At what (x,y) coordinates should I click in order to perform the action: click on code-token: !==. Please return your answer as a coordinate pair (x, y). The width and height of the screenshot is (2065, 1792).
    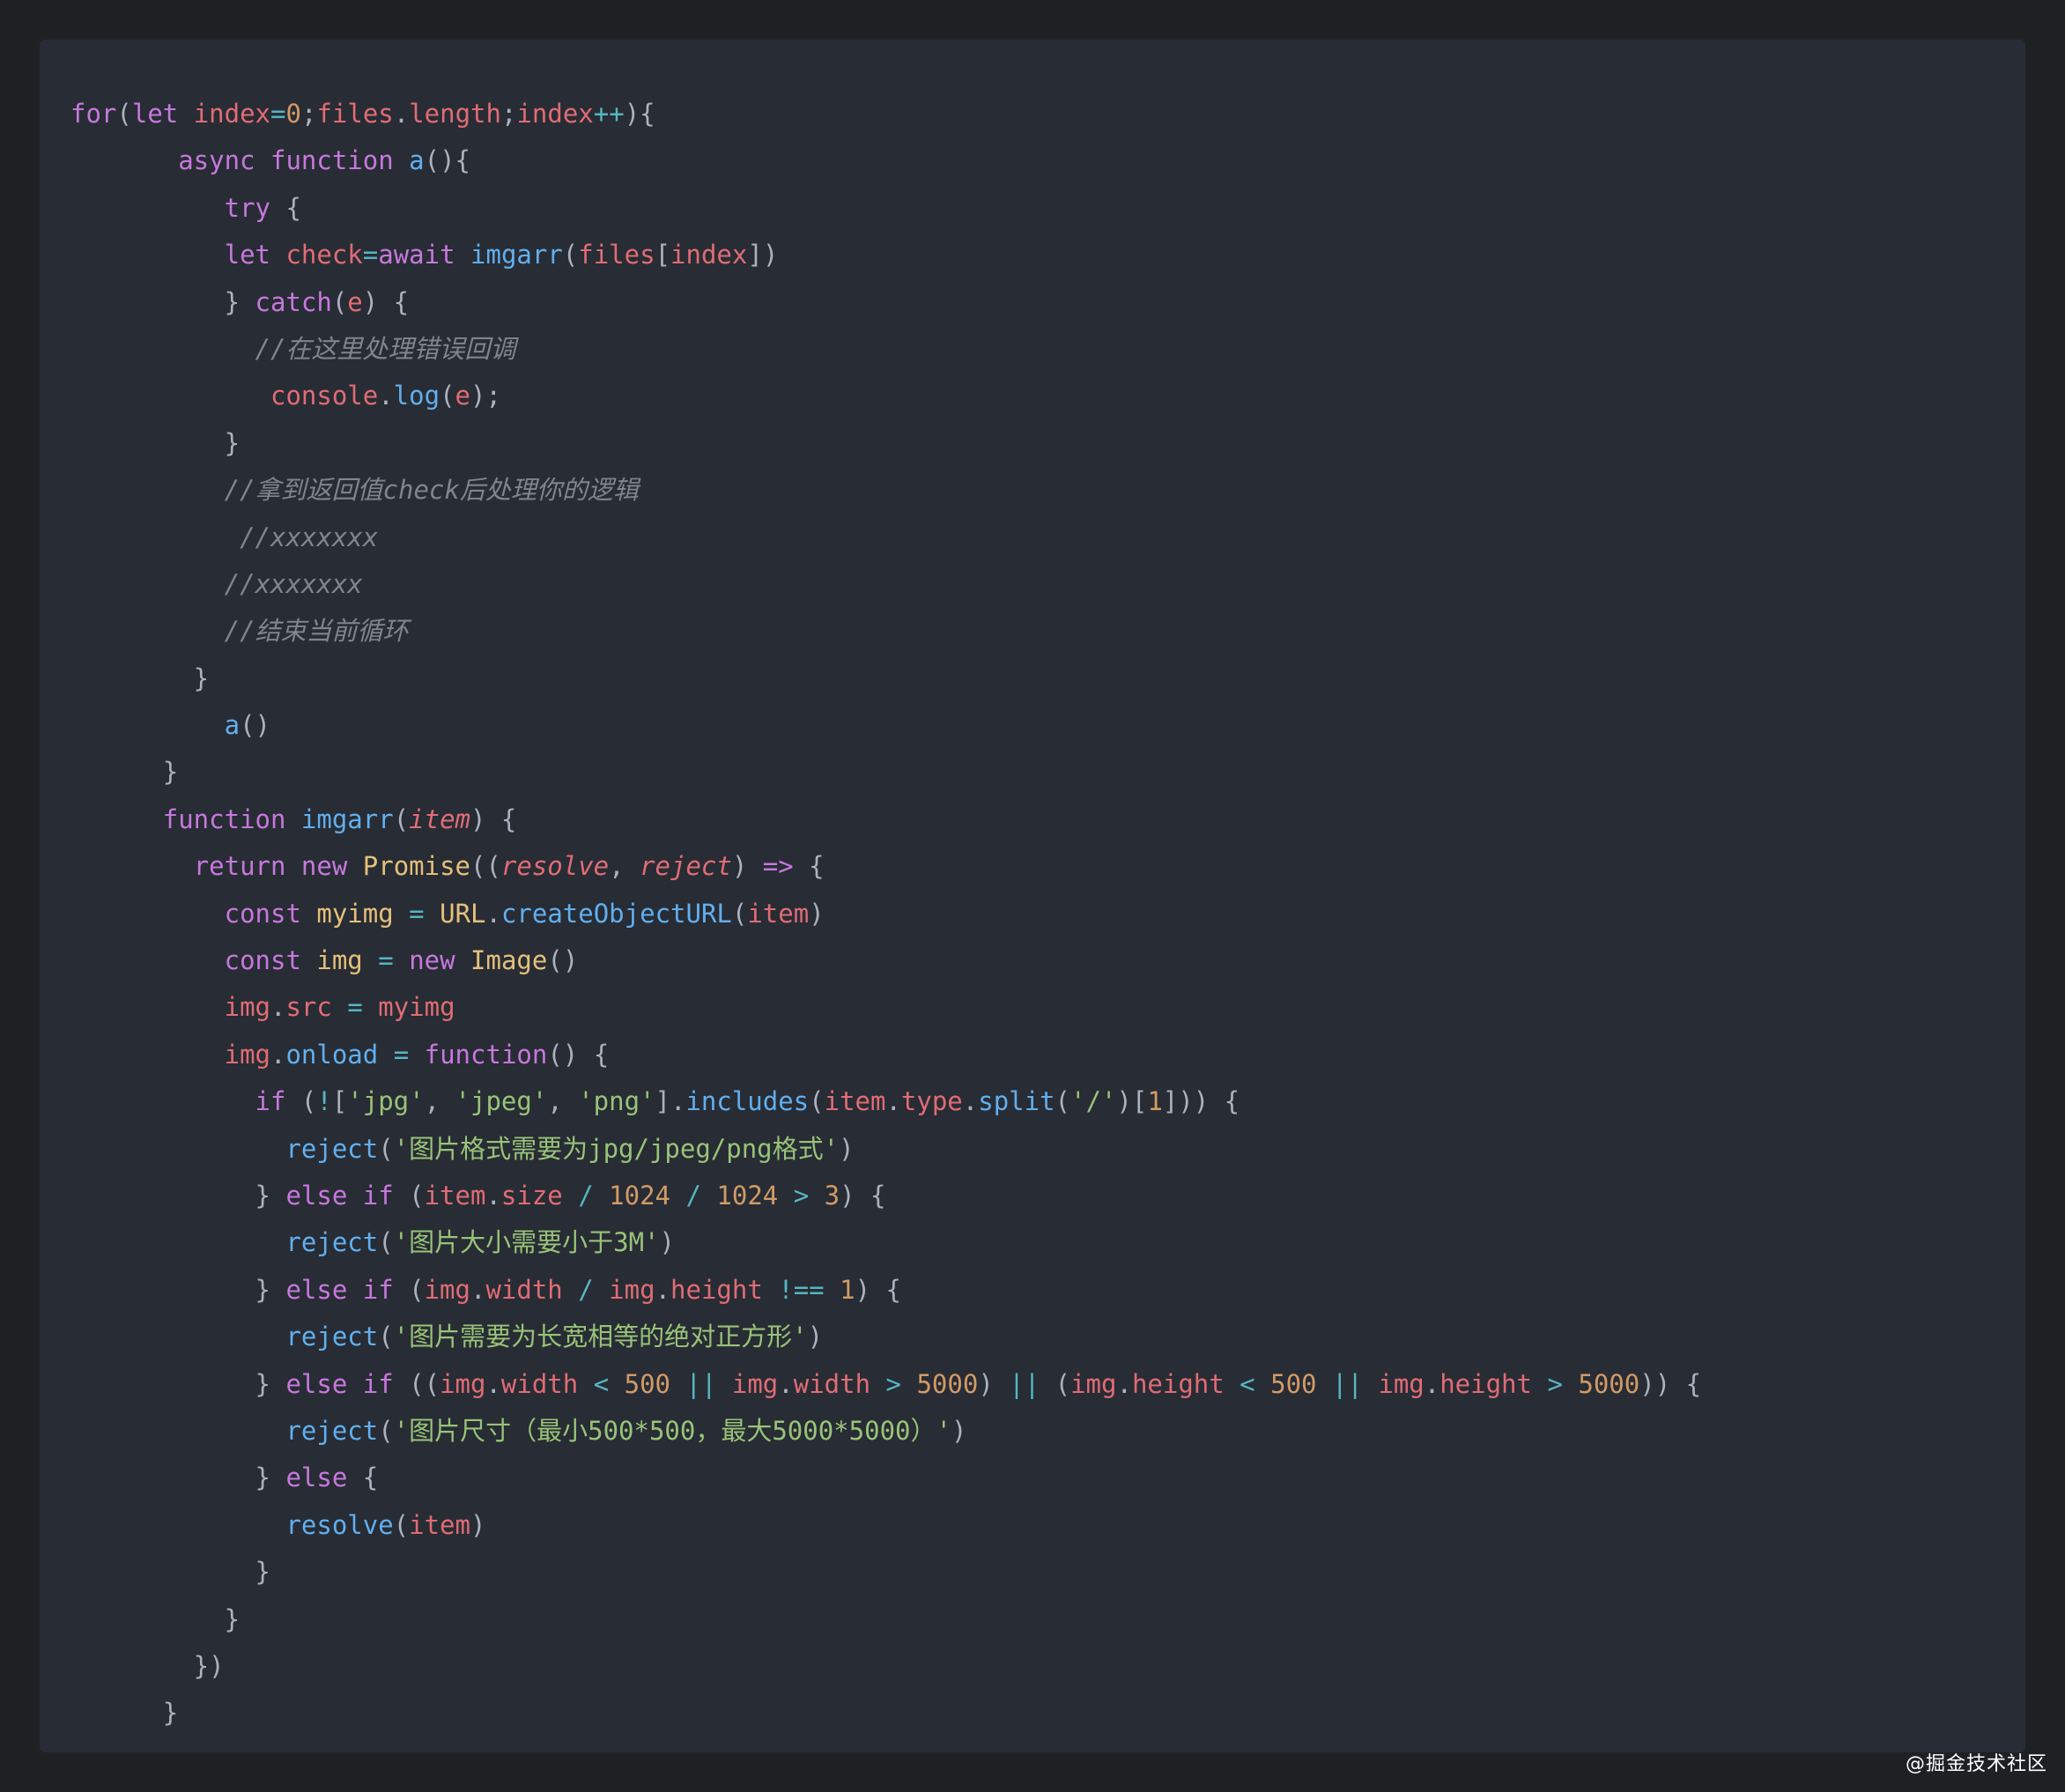
    Looking at the image, I should click on (801, 1289).